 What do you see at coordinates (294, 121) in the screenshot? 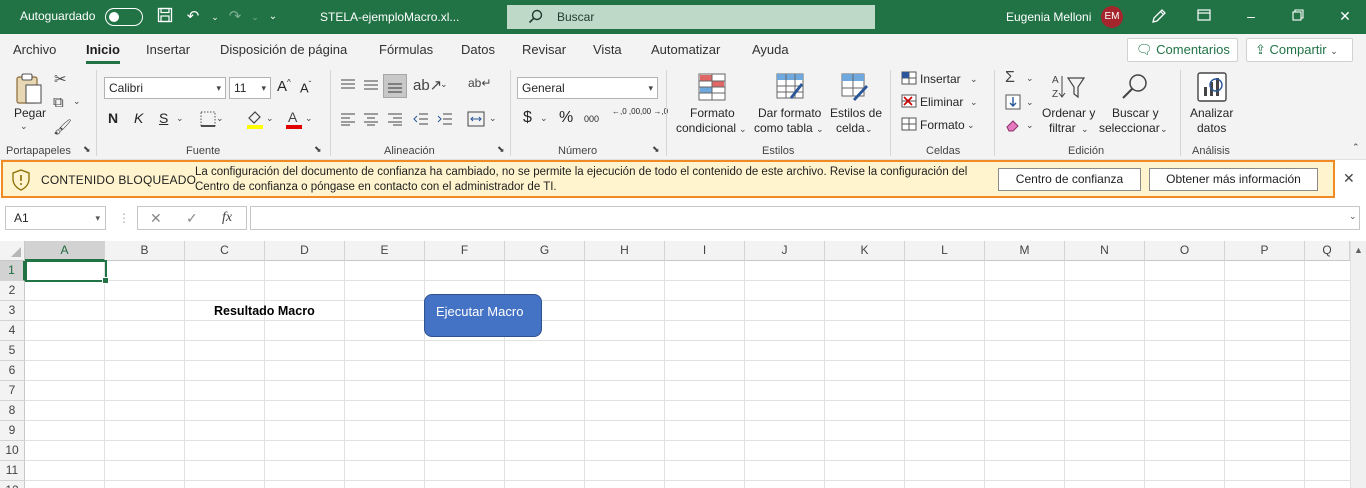
I see `font-color-icon: A` at bounding box center [294, 121].